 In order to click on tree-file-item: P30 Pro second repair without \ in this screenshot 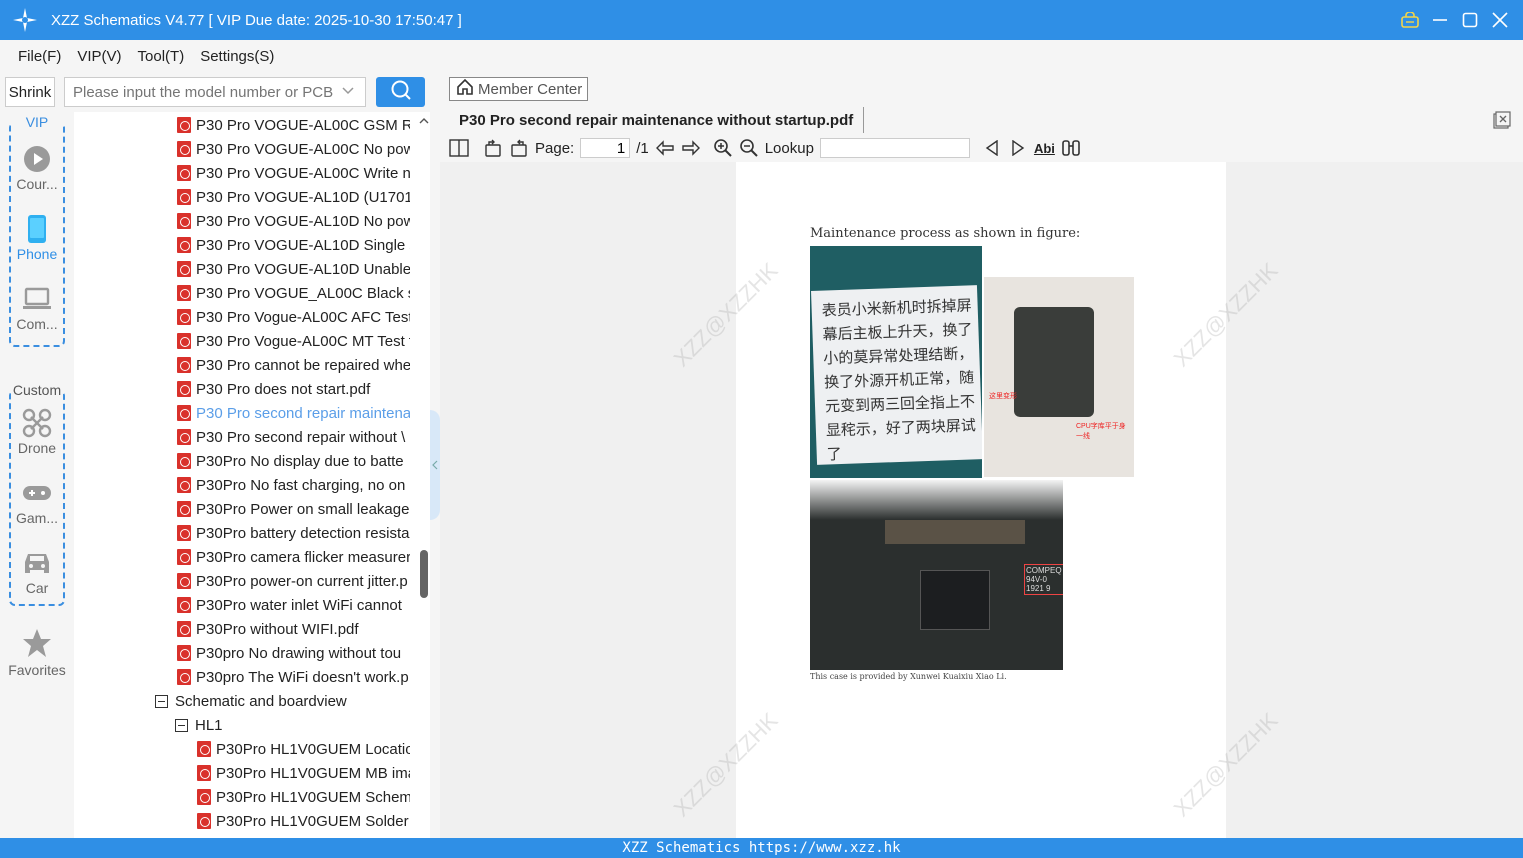, I will do `click(293, 437)`.